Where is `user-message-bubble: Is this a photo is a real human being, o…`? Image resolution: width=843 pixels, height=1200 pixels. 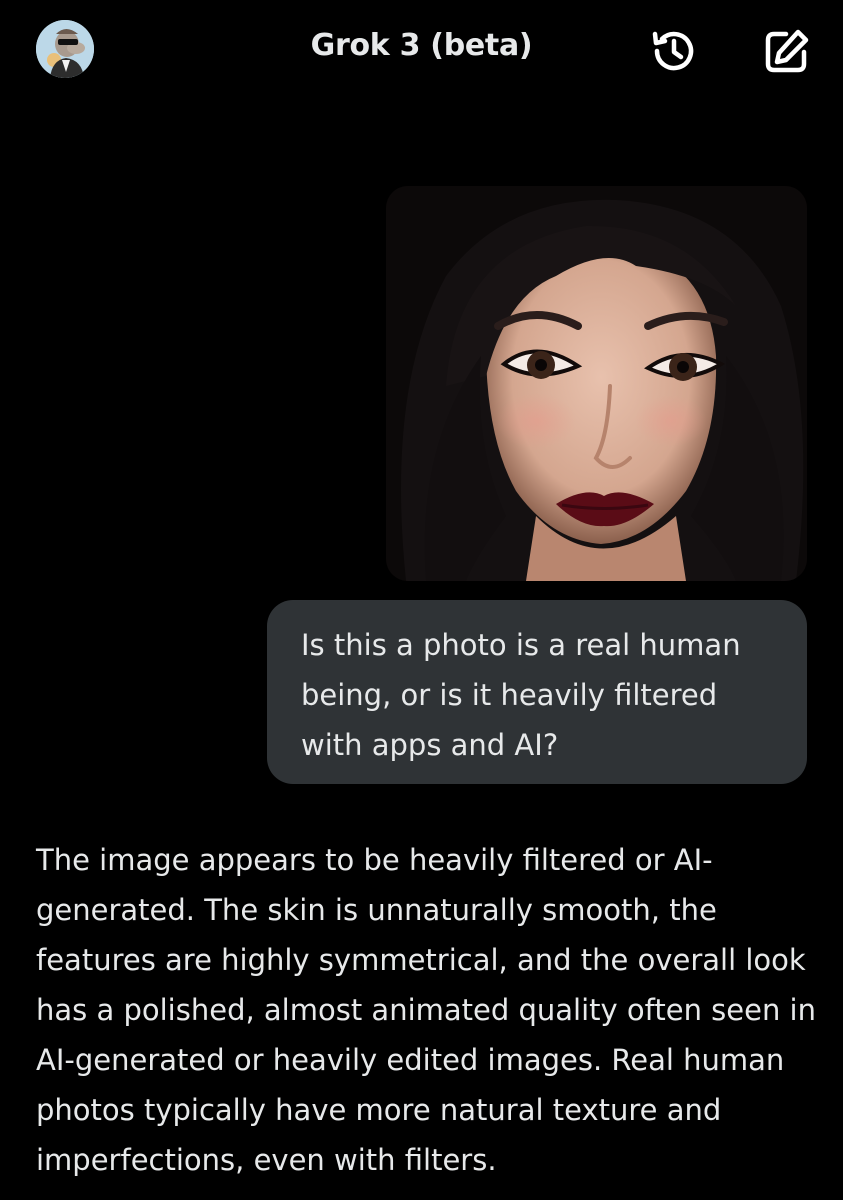 user-message-bubble: Is this a photo is a real human being, o… is located at coordinates (537, 692).